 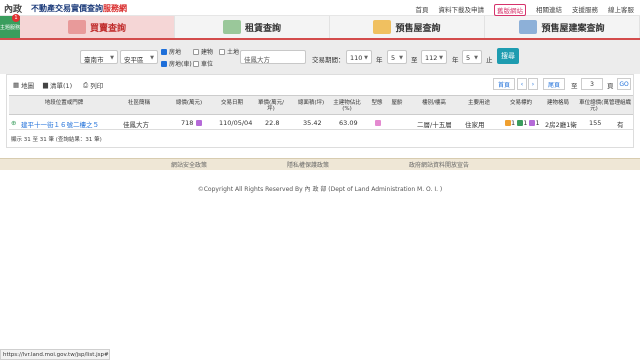 What do you see at coordinates (273, 57) in the screenshot?
I see `keyword-input: 佳鳳大方` at bounding box center [273, 57].